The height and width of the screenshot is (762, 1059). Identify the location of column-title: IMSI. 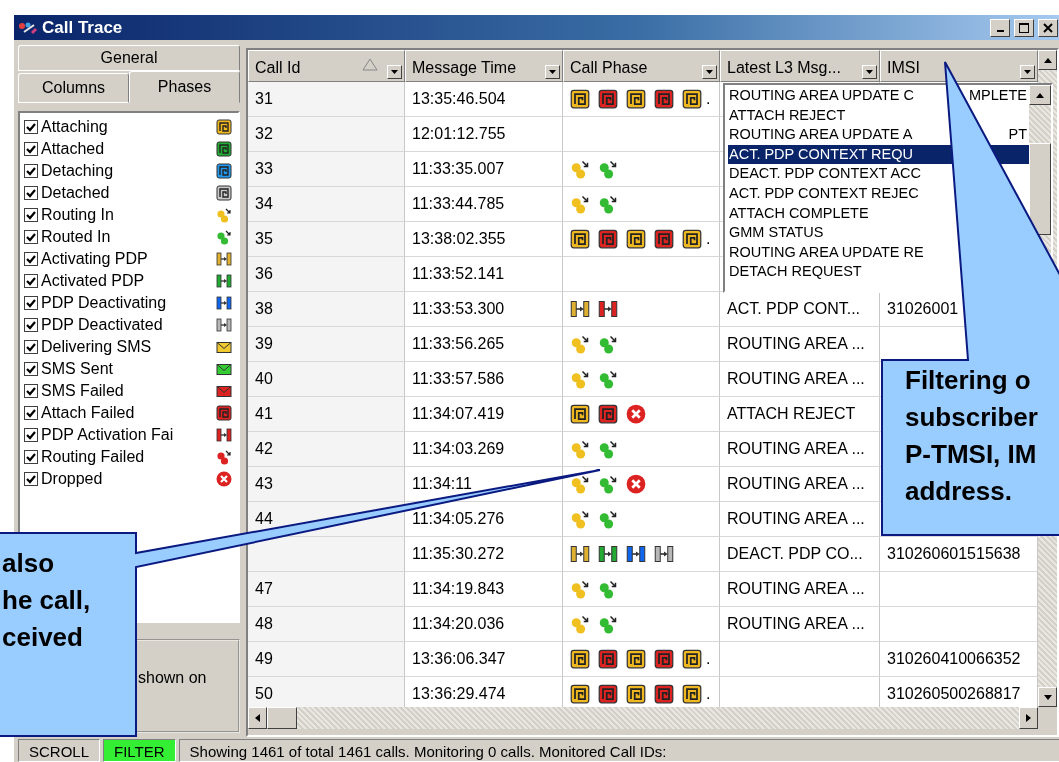
(903, 67).